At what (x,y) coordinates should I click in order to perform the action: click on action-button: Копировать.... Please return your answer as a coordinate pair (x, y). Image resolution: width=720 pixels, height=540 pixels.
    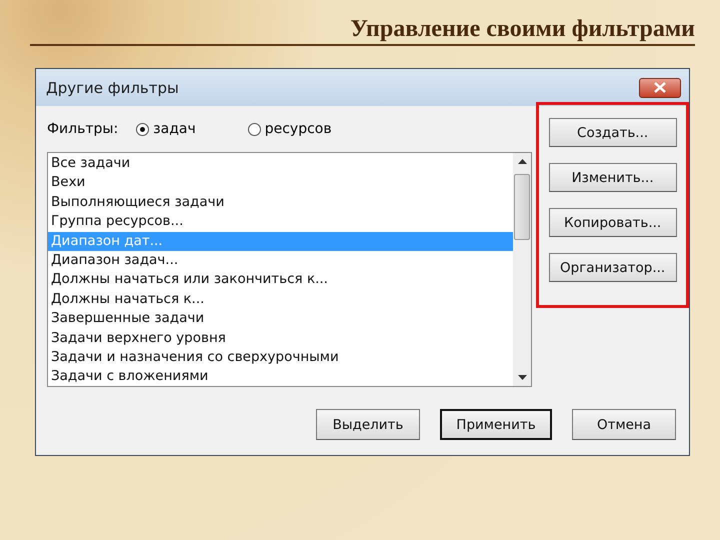
    Looking at the image, I should click on (612, 222).